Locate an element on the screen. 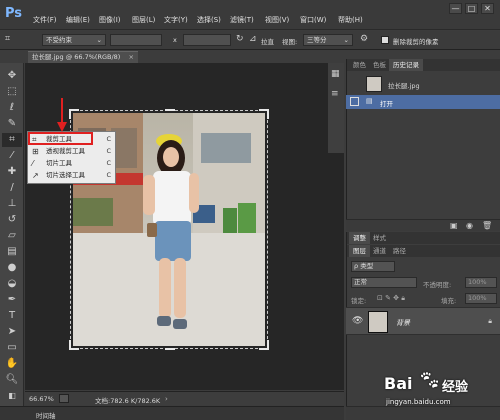 Image resolution: width=500 pixels, height=420 pixels. dodge-tool-icon: ◒ is located at coordinates (12, 284).